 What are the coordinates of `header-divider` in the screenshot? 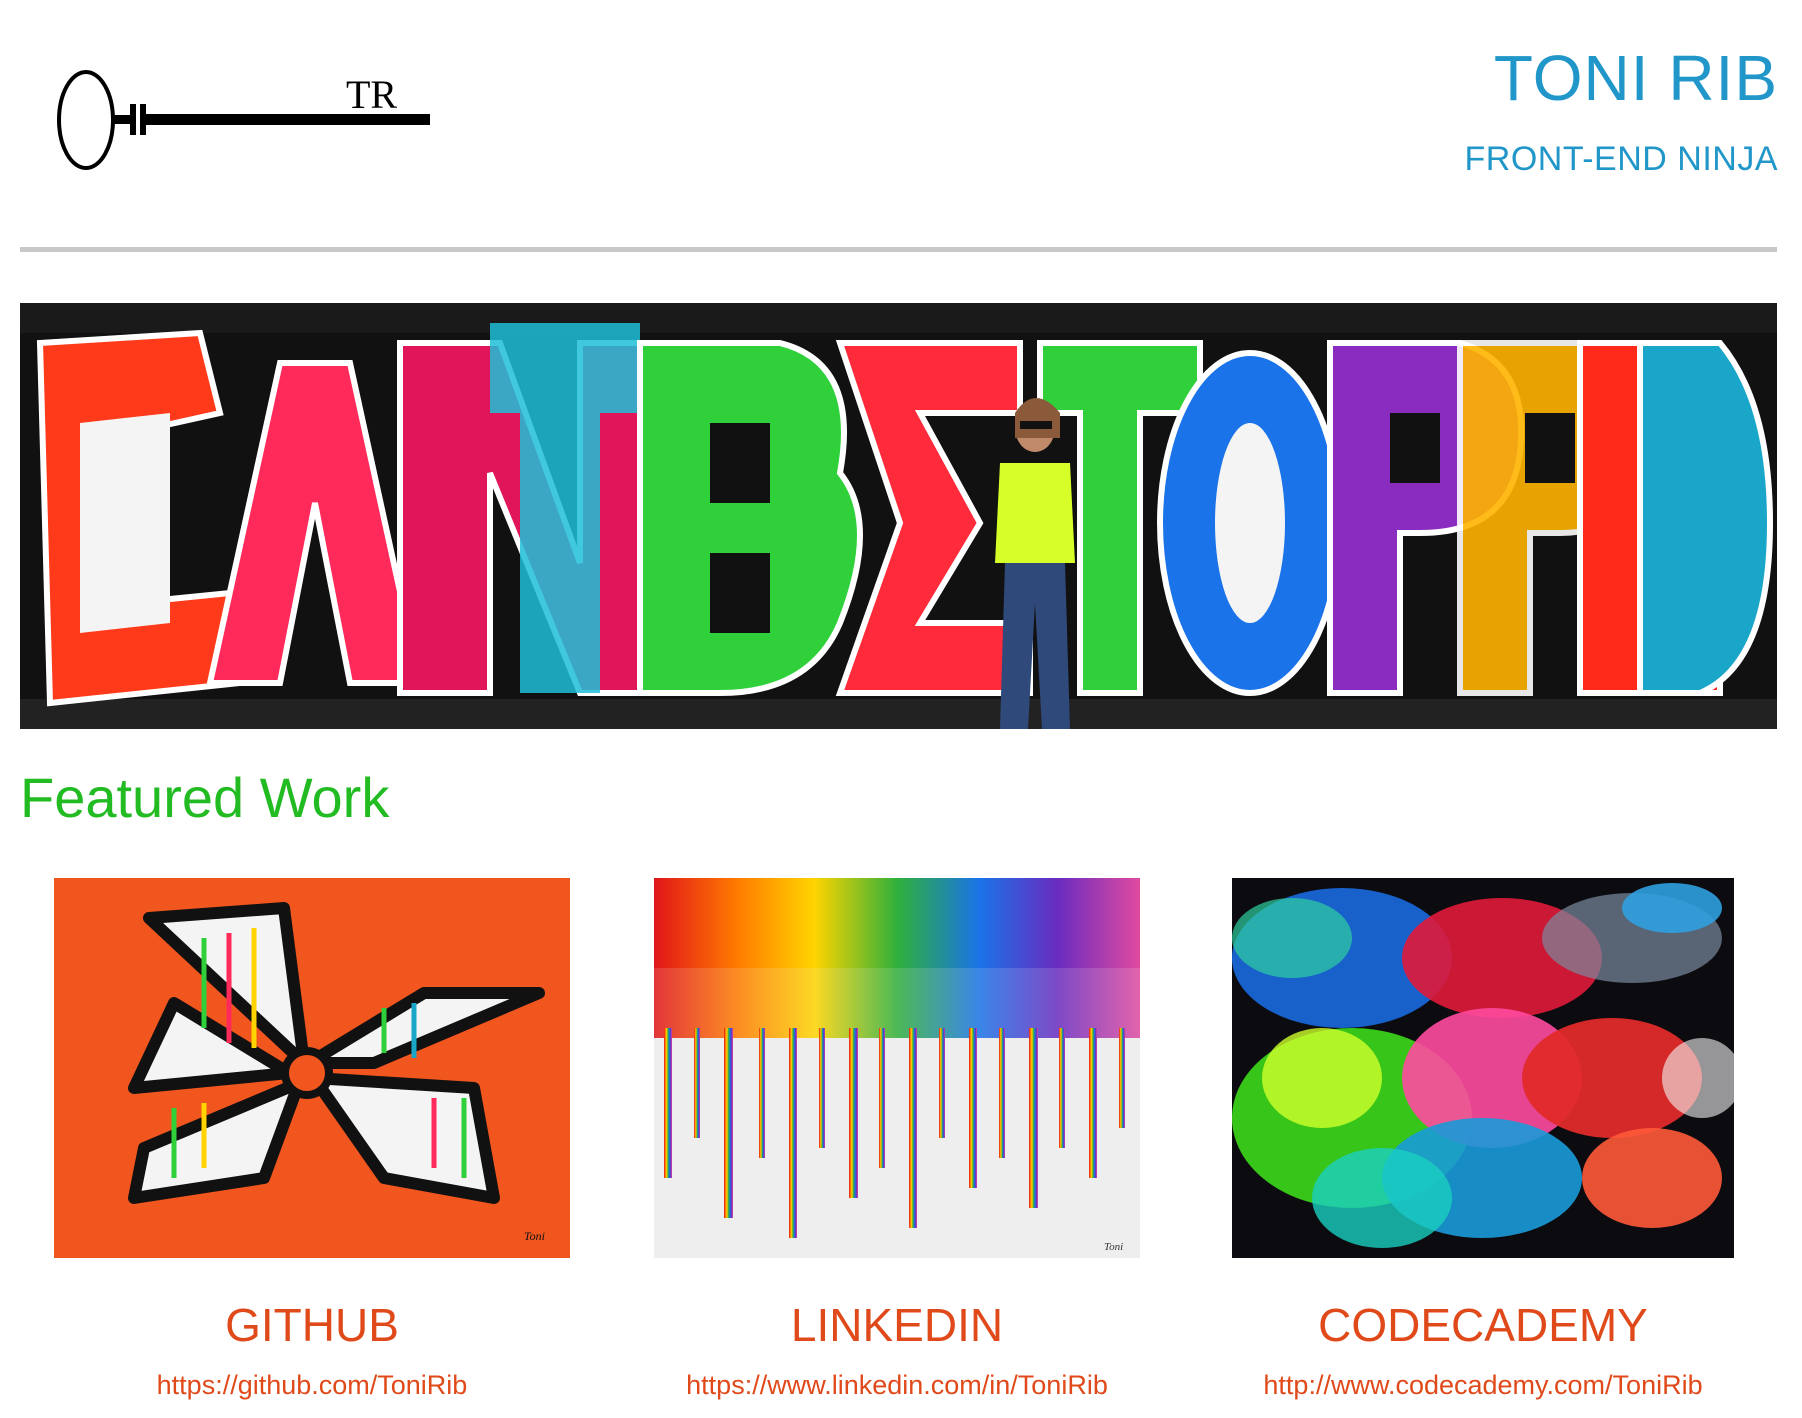 It's located at (898, 249).